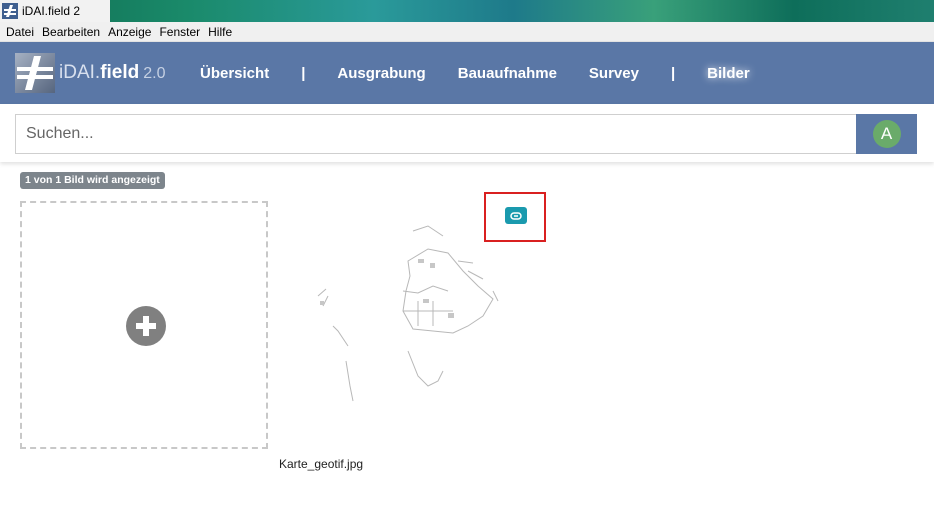  Describe the element at coordinates (467, 32) in the screenshot. I see `menu-bar: Datei Bearbeiten Anzeige Fenster Hilfe` at that location.